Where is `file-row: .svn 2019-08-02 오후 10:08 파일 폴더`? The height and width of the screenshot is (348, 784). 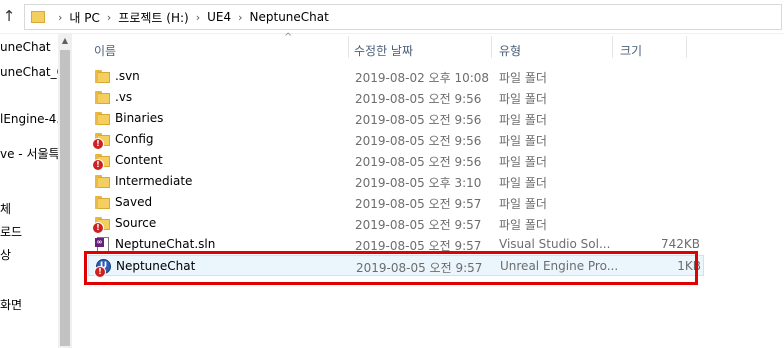
file-row: .svn 2019-08-02 오후 10:08 파일 폴더 is located at coordinates (396, 76).